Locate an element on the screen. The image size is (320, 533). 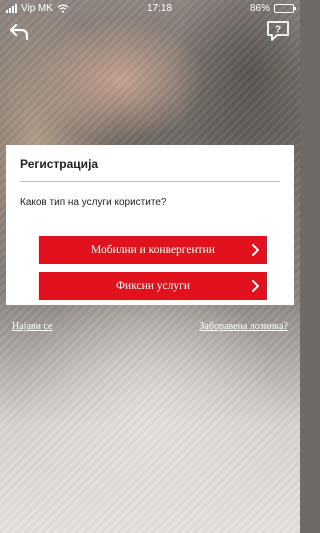
status-time: 17:18 is located at coordinates (160, 8).